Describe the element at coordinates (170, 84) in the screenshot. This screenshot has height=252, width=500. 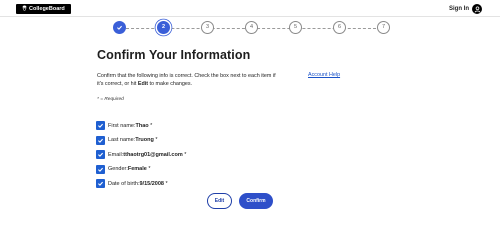
I see `instructions-part-2: to make changes.` at that location.